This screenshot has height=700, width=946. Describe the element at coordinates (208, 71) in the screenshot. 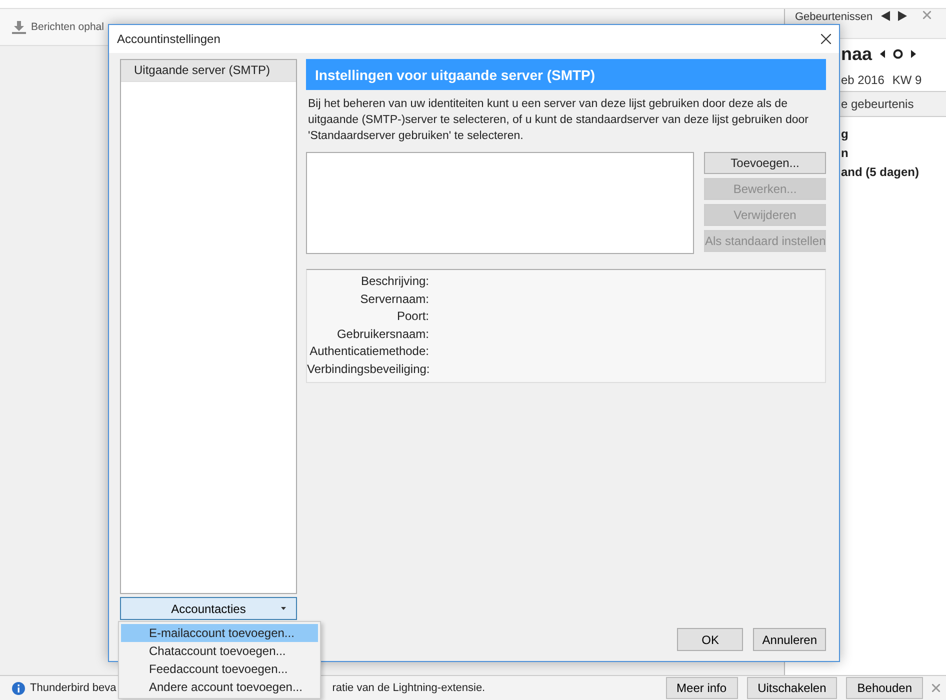

I see `tree-item: Uitgaande server (SMTP)` at that location.